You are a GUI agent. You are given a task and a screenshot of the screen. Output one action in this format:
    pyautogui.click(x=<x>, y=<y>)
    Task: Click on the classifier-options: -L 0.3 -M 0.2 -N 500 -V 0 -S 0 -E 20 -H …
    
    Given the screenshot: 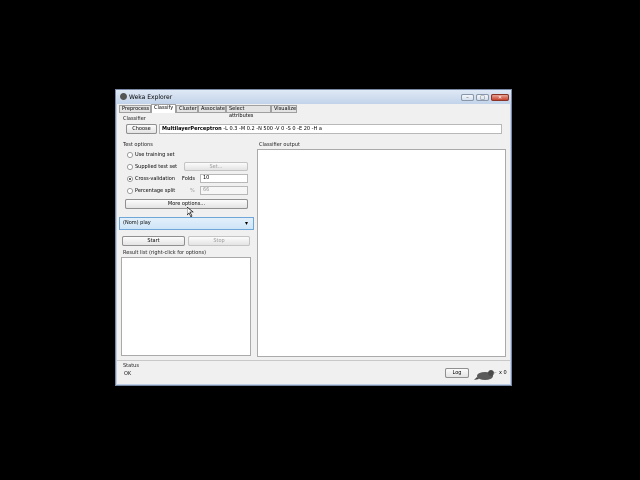 What is the action you would take?
    pyautogui.click(x=271, y=129)
    